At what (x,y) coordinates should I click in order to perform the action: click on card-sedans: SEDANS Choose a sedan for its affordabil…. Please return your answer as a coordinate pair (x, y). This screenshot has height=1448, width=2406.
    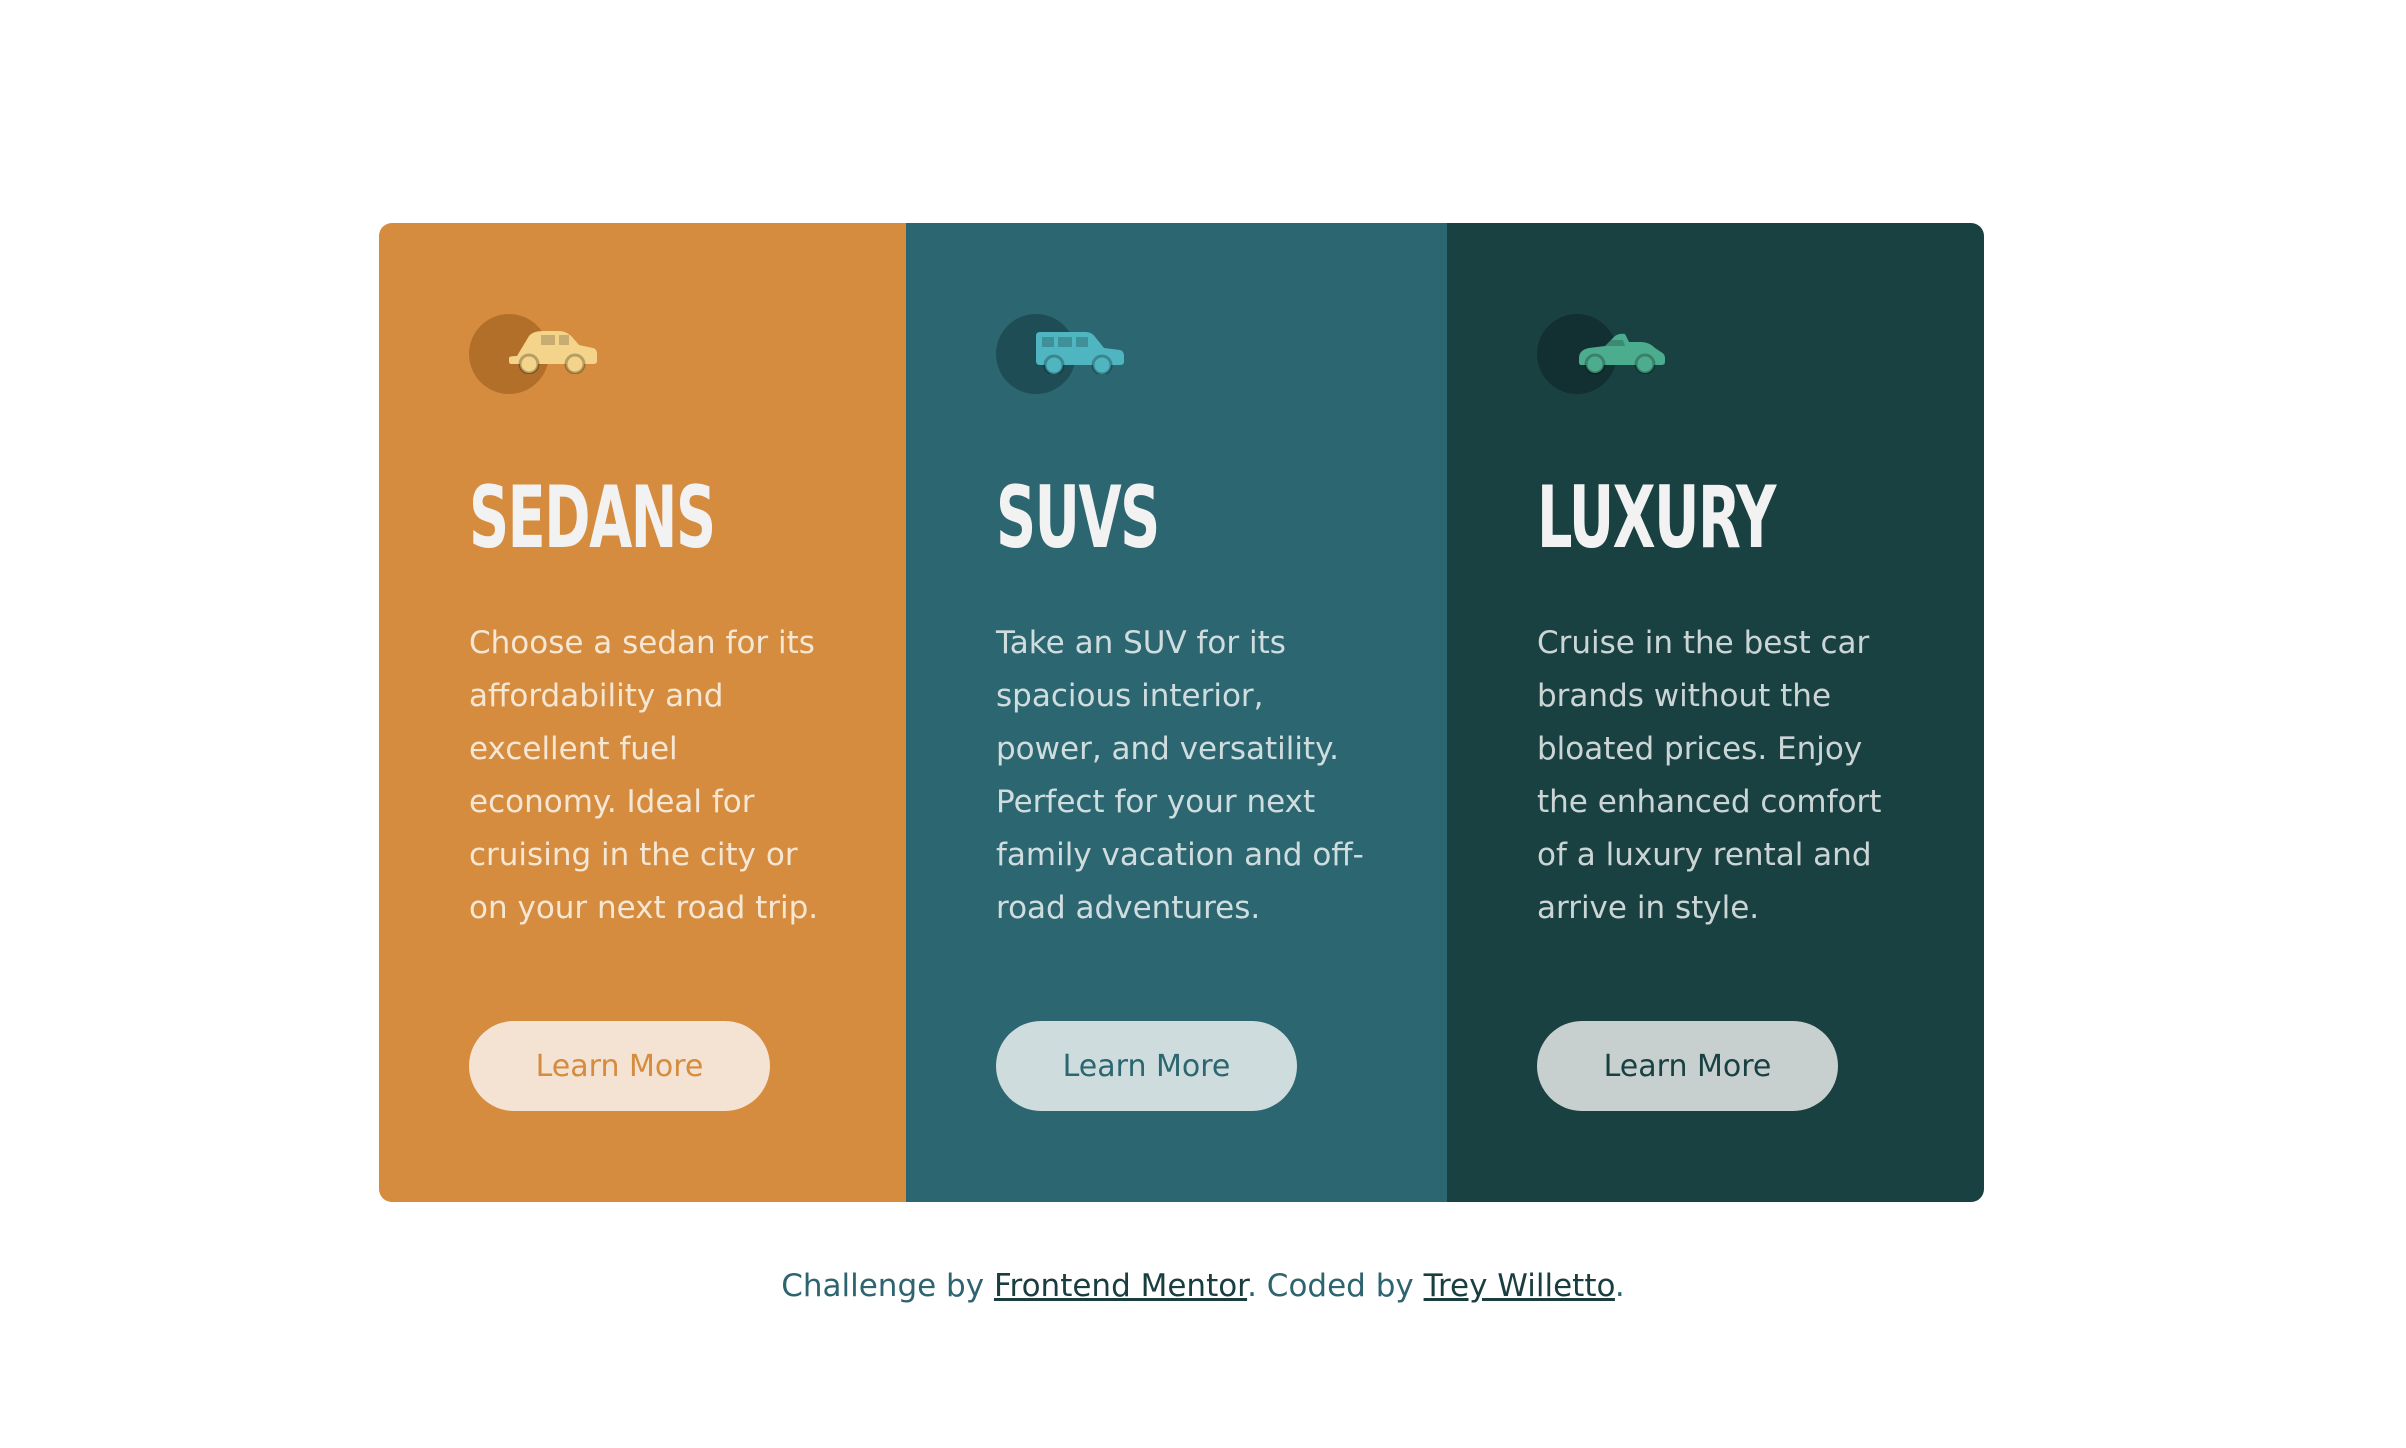
    Looking at the image, I should click on (642, 712).